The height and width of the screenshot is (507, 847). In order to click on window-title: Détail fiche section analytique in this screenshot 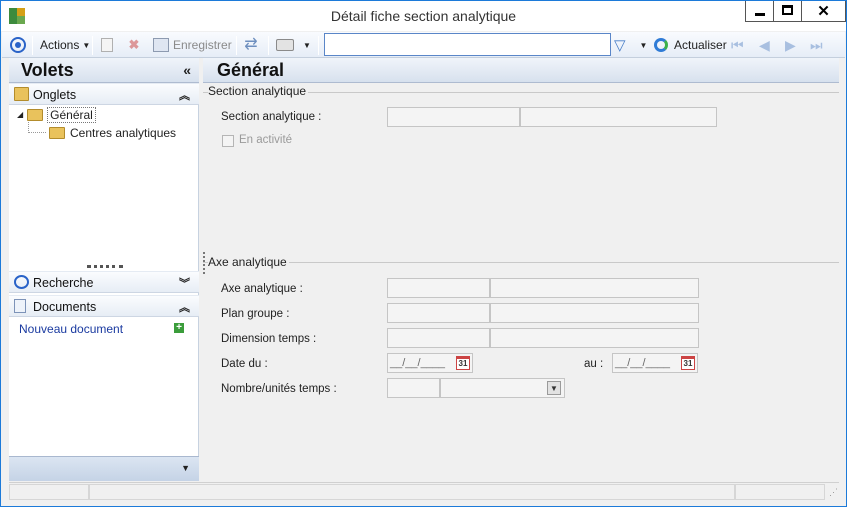, I will do `click(423, 16)`.